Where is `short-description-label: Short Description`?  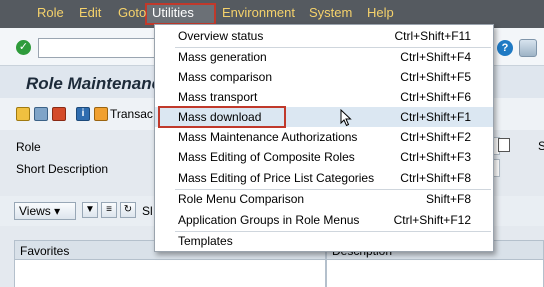
short-description-label: Short Description is located at coordinates (62, 169).